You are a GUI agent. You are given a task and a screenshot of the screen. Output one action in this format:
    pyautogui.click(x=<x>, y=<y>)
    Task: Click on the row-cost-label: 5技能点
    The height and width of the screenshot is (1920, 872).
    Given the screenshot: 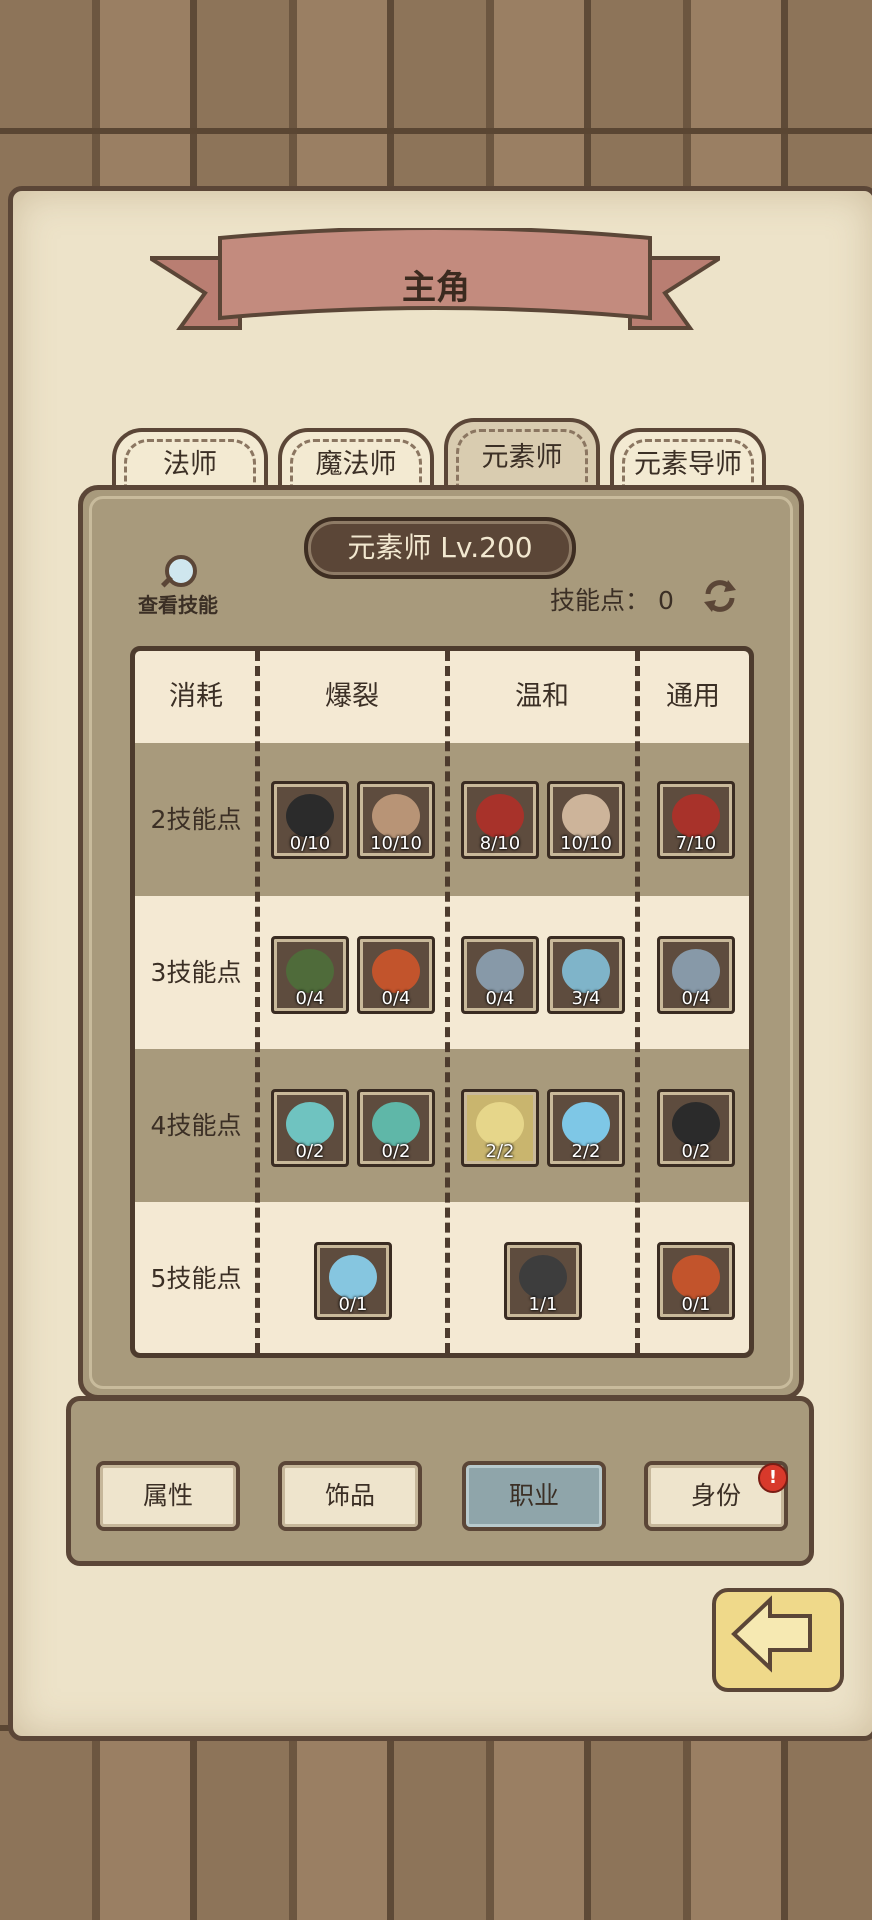 What is the action you would take?
    pyautogui.click(x=196, y=1278)
    